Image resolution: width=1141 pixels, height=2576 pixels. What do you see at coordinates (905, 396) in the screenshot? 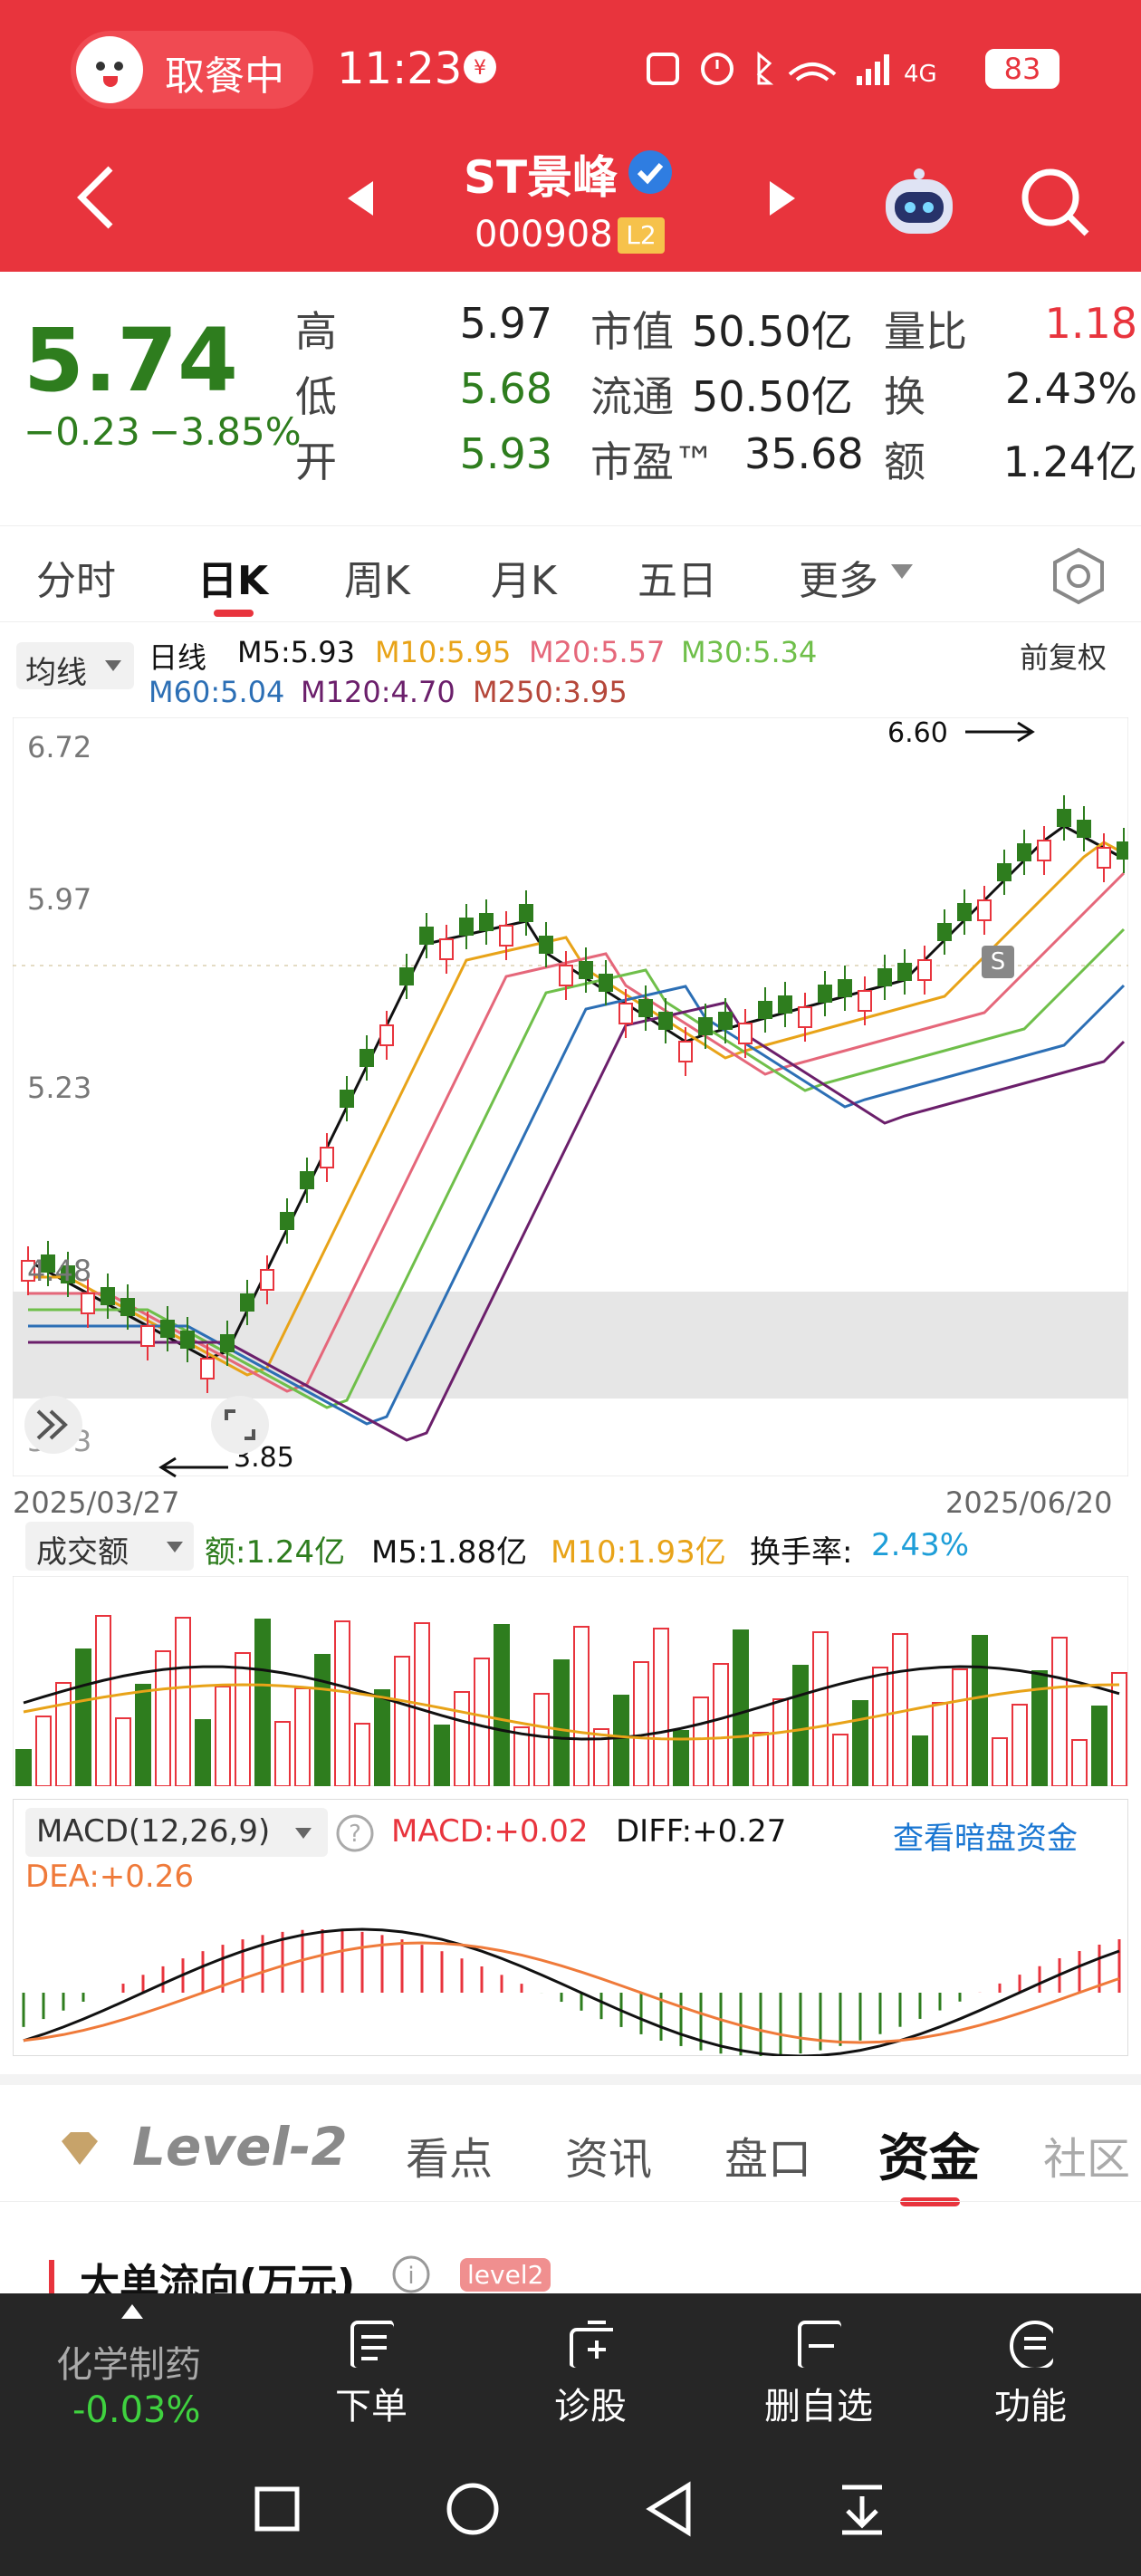
I see `turnover-label: 换` at bounding box center [905, 396].